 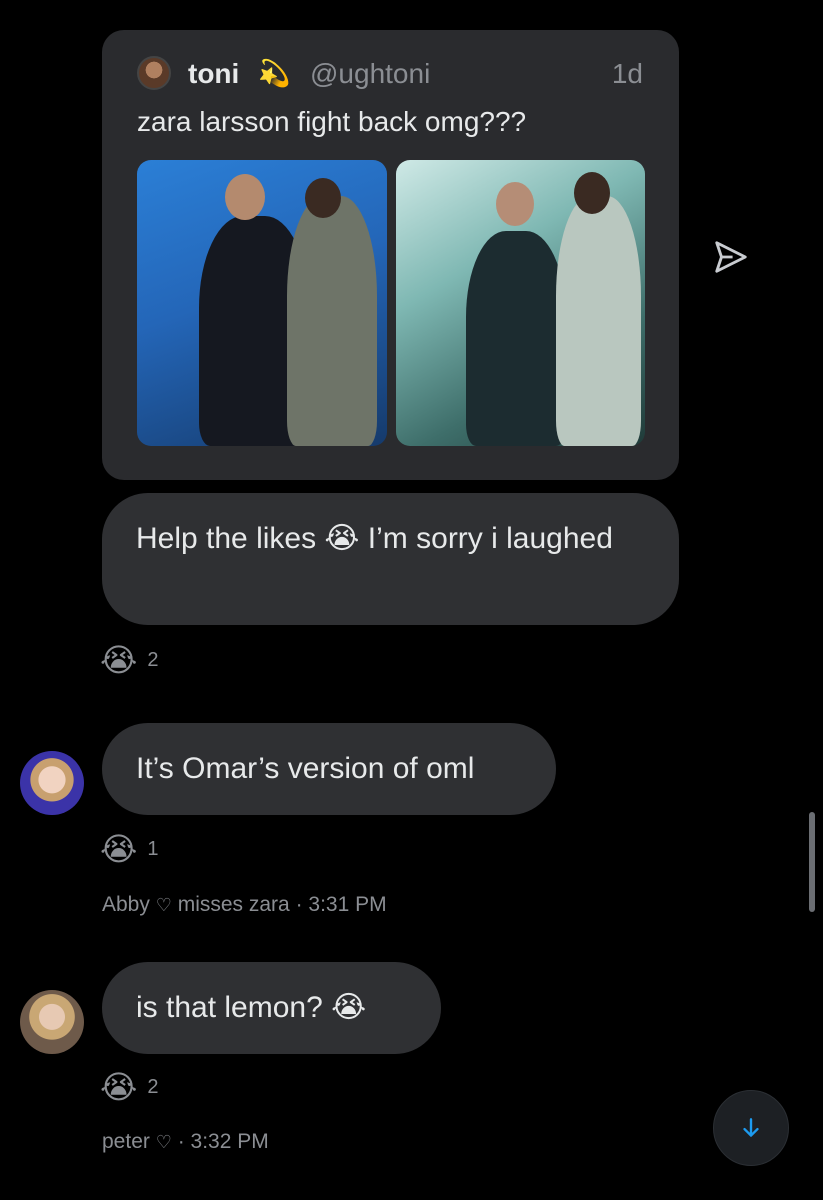 I want to click on message-meta: Abby ♡ misses zara · 3:31 PM, so click(x=244, y=905).